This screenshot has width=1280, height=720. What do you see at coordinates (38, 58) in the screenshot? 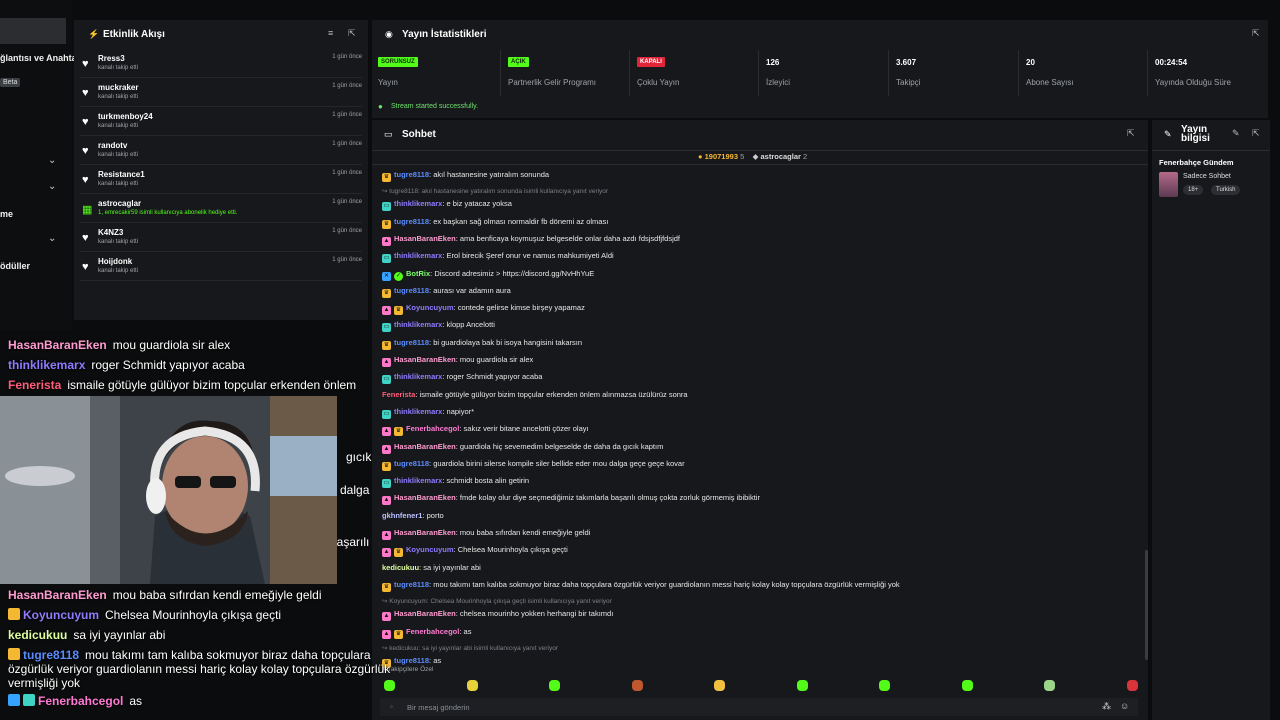
I see `left-menu-item: ğlantısı ve Anahta` at bounding box center [38, 58].